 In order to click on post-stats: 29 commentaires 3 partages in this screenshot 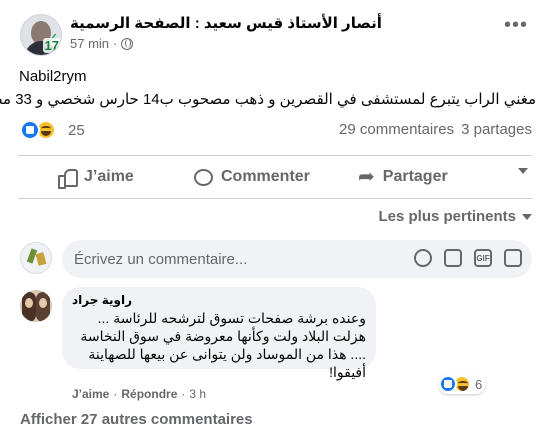, I will do `click(435, 129)`.